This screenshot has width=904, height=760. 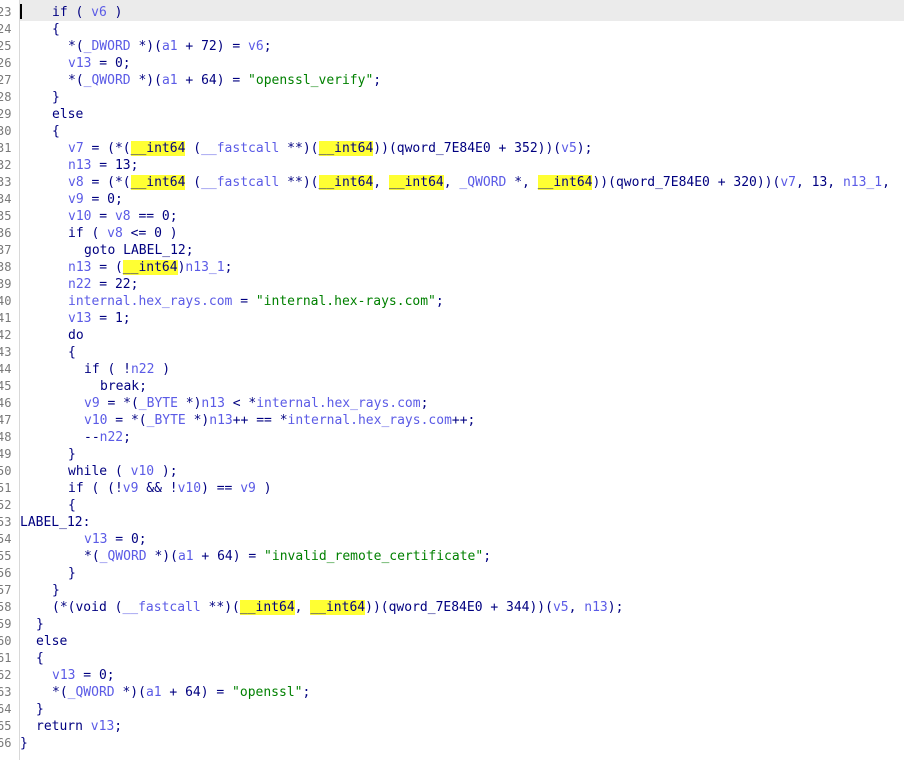 I want to click on string-literal: "openssl", so click(x=267, y=692).